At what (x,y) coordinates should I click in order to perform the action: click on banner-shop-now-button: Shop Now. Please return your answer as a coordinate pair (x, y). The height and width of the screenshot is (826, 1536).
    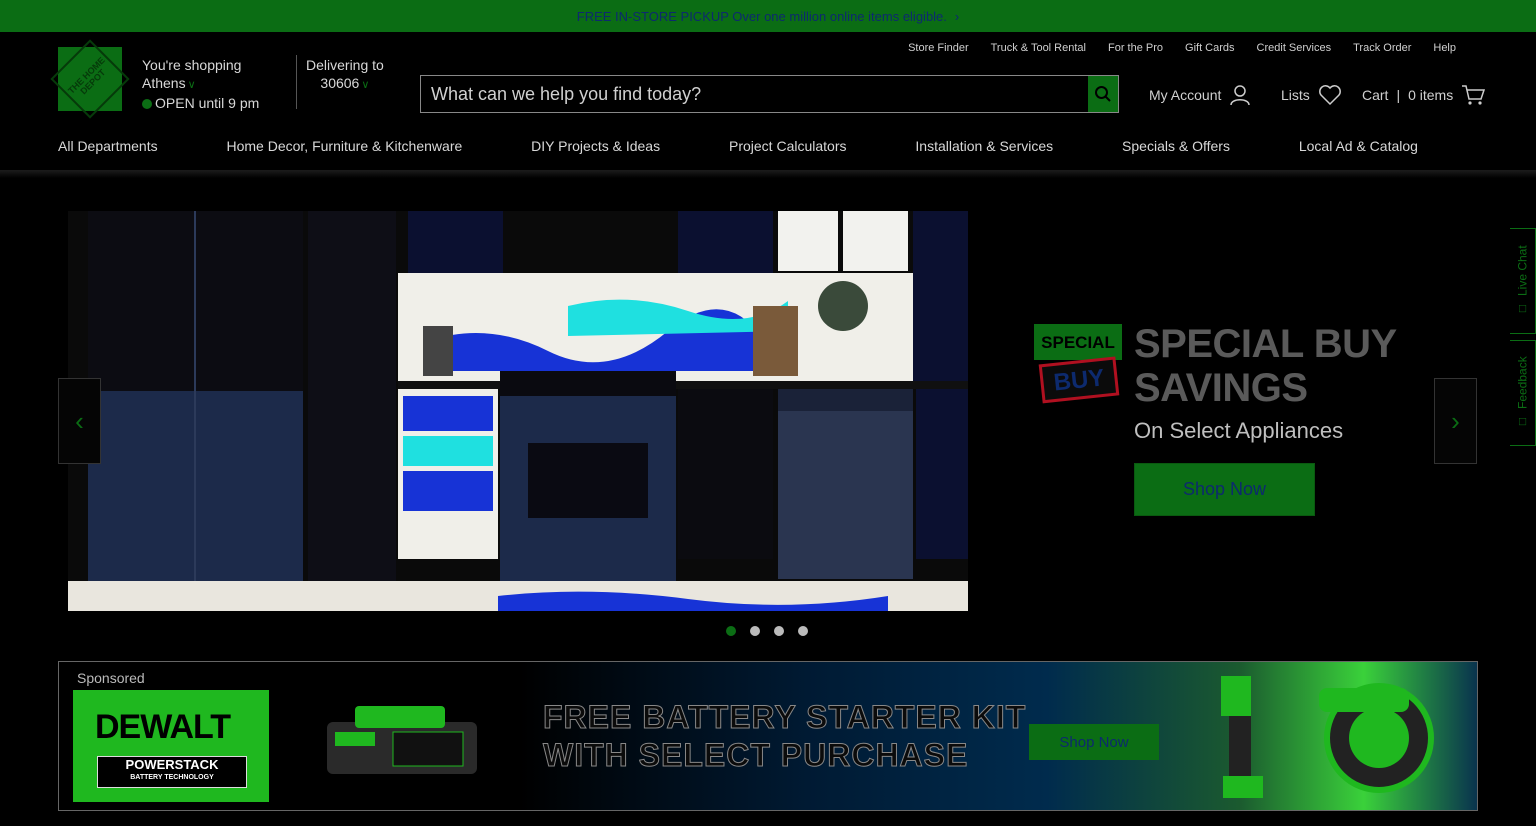
    Looking at the image, I should click on (1094, 742).